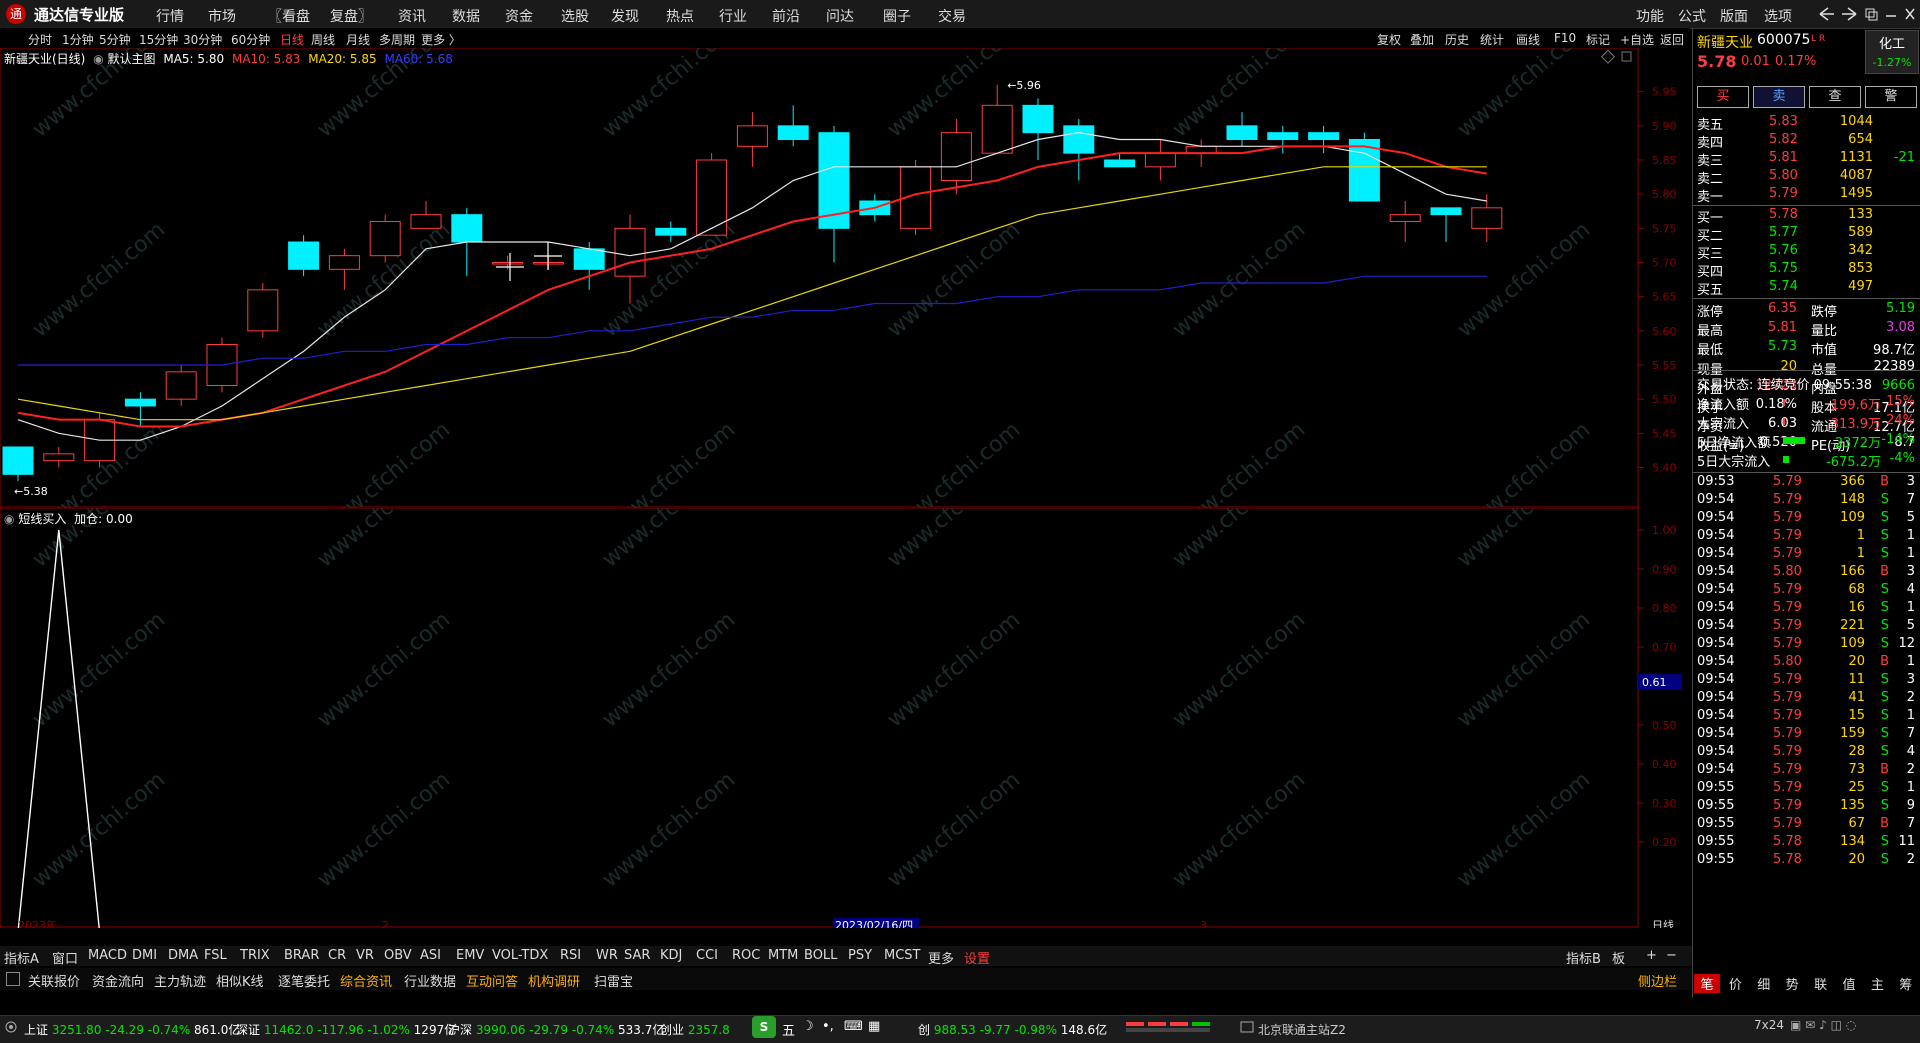 The image size is (1920, 1043). I want to click on top-menu-item: 行业, so click(733, 16).